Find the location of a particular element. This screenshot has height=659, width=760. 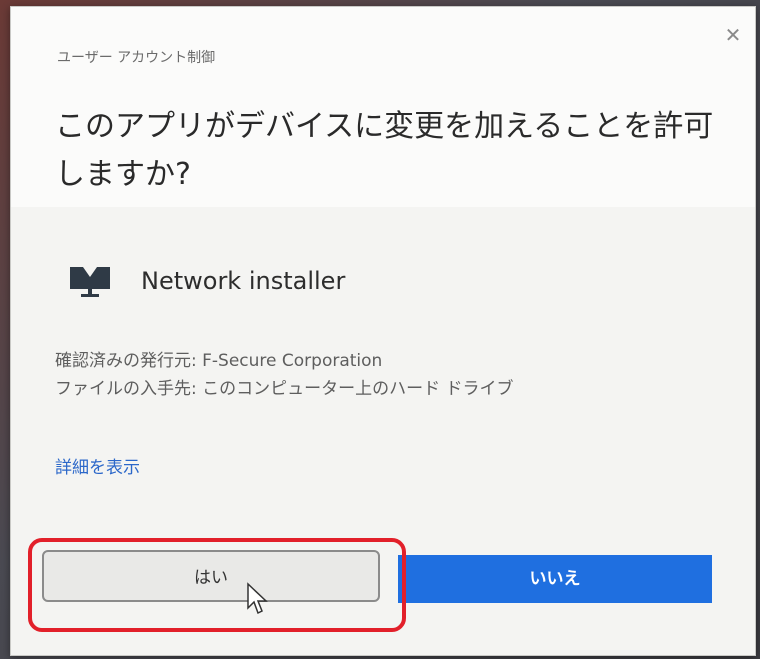

dialog-question: このアプリがデバイスに変更を加えることを許可しますか? is located at coordinates (384, 150).